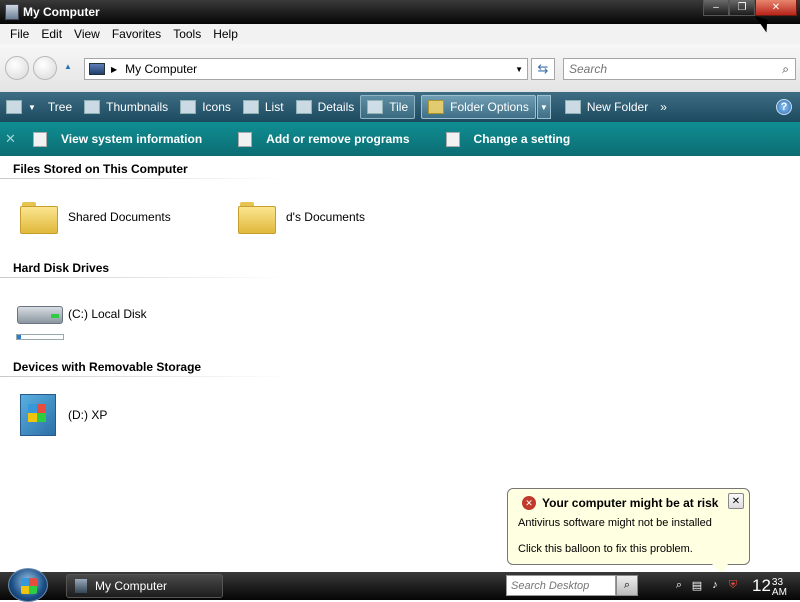 The height and width of the screenshot is (602, 800). Describe the element at coordinates (40, 337) in the screenshot. I see `disk-usage-bar` at that location.